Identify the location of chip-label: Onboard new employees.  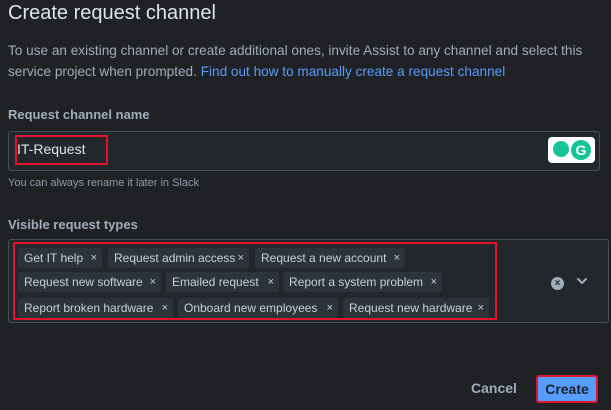
(251, 308).